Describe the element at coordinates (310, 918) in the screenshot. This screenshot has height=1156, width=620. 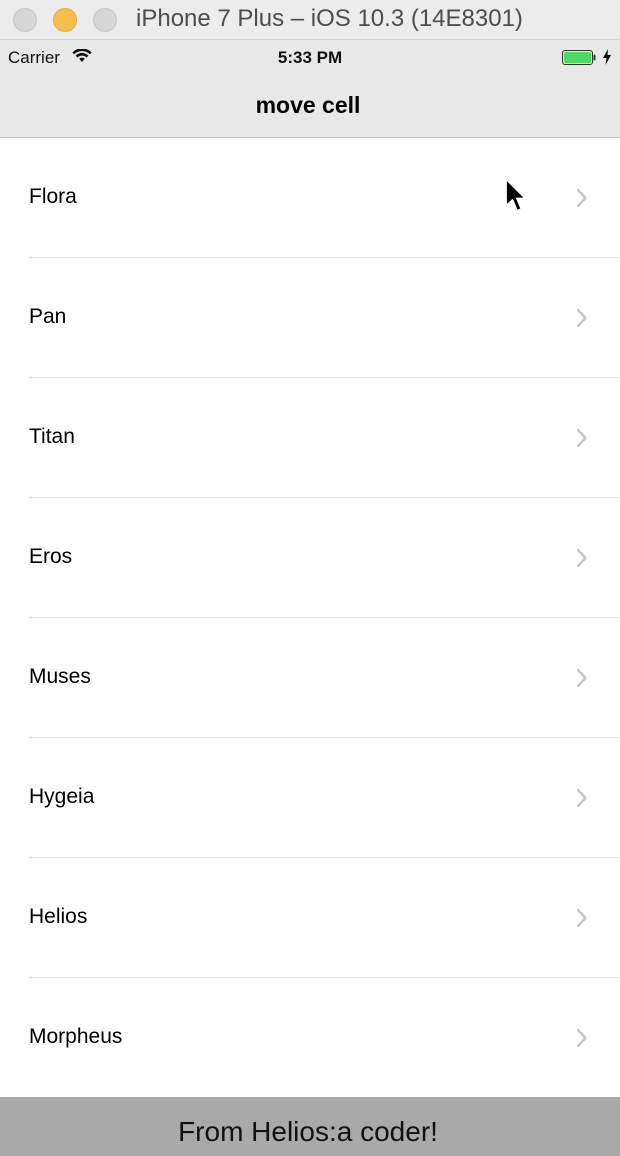
I see `table-row: Helios` at that location.